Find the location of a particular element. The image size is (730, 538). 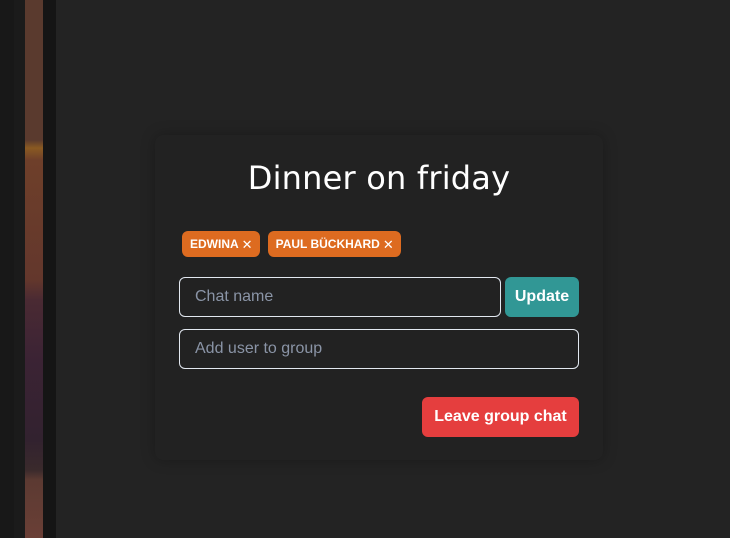

member-tag-edwina: EDWINA ✕ is located at coordinates (221, 244).